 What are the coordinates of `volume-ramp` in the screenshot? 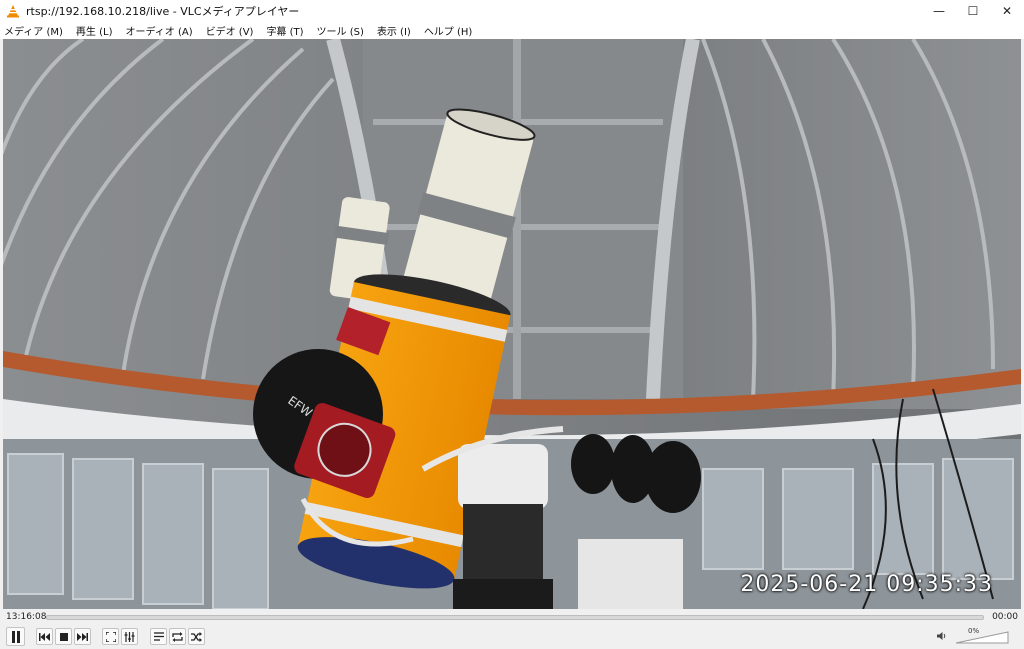 It's located at (982, 637).